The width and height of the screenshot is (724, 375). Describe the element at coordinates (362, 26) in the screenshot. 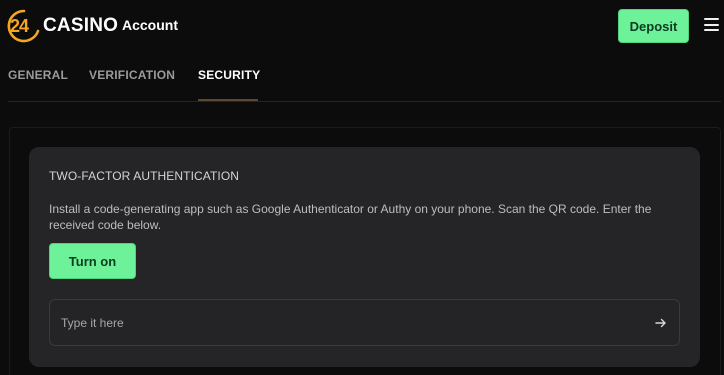

I see `top-bar: 24 CASINO Account Deposit` at that location.